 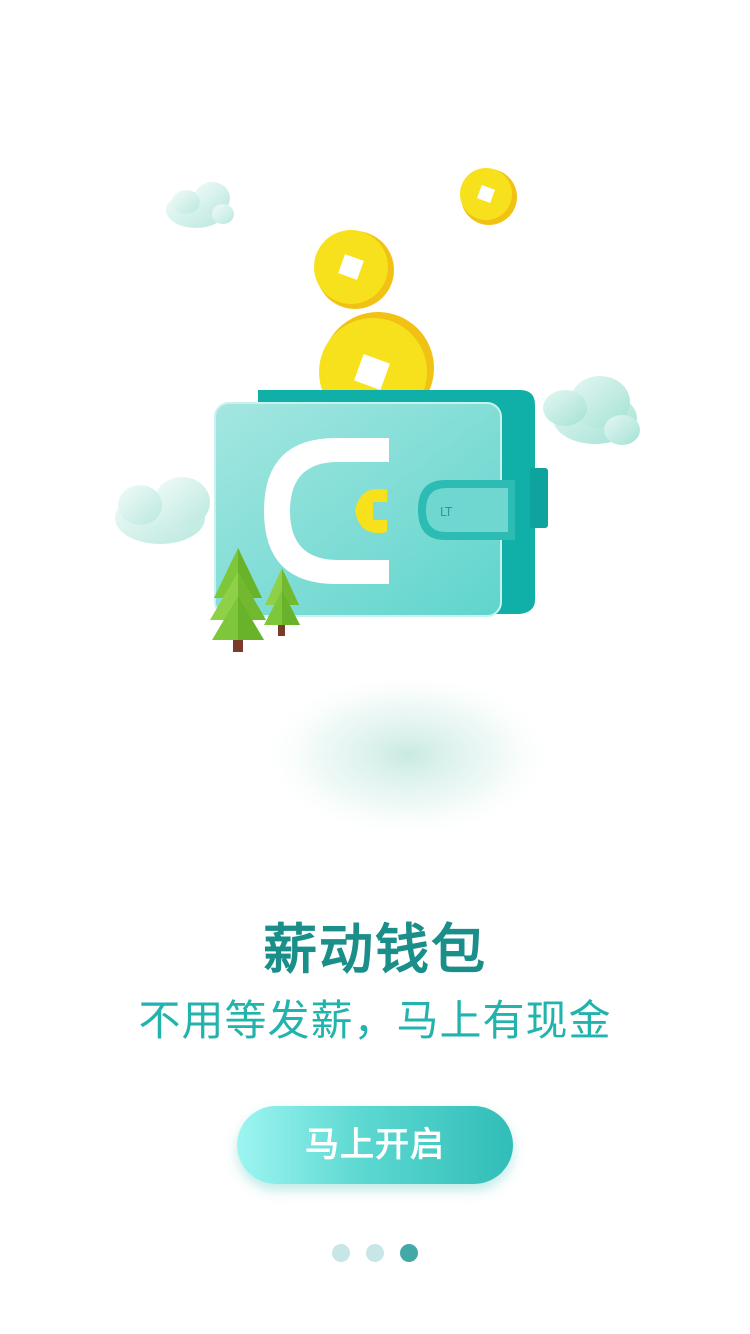 I want to click on svg-text: LT, so click(x=446, y=512).